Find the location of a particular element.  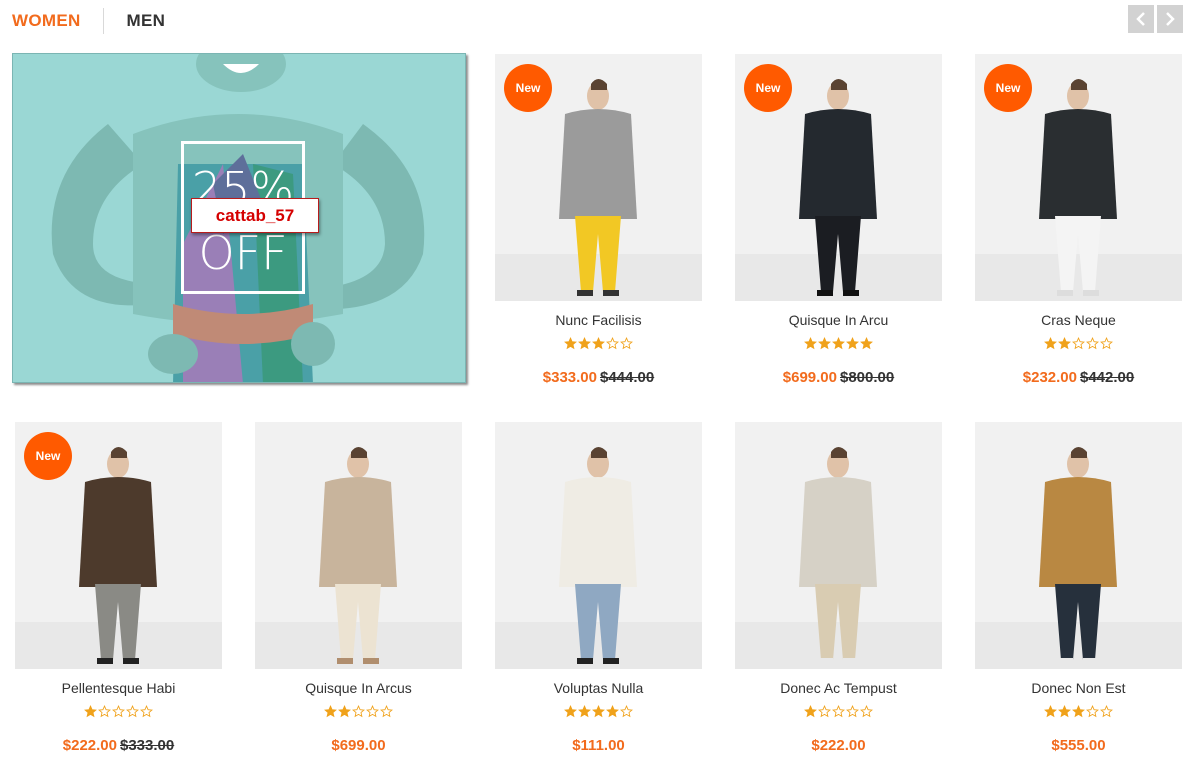

price-row: $222.00 is located at coordinates (838, 745).